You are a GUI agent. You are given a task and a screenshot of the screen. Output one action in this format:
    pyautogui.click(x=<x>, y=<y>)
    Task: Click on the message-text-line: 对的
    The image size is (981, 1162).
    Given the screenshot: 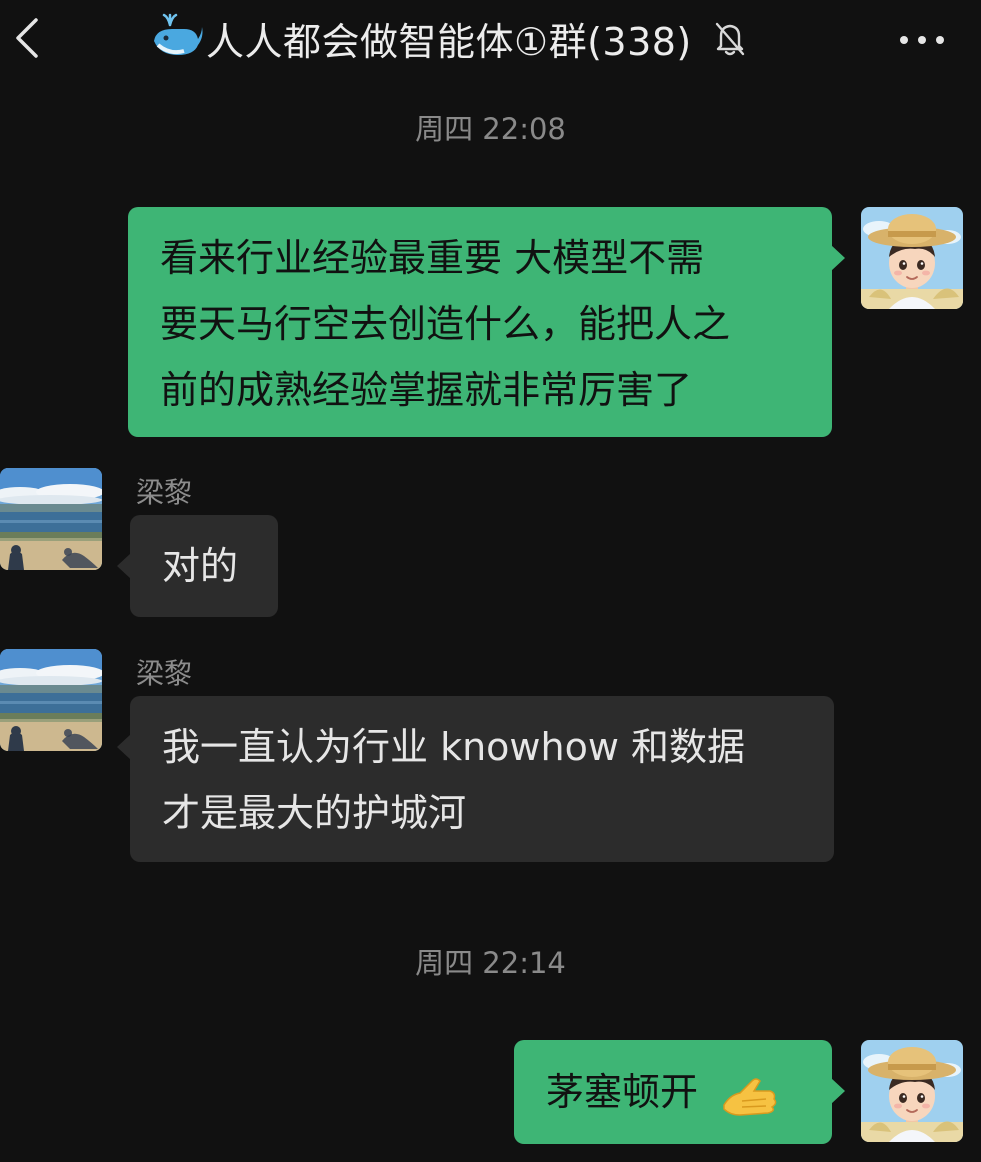 What is the action you would take?
    pyautogui.click(x=200, y=566)
    